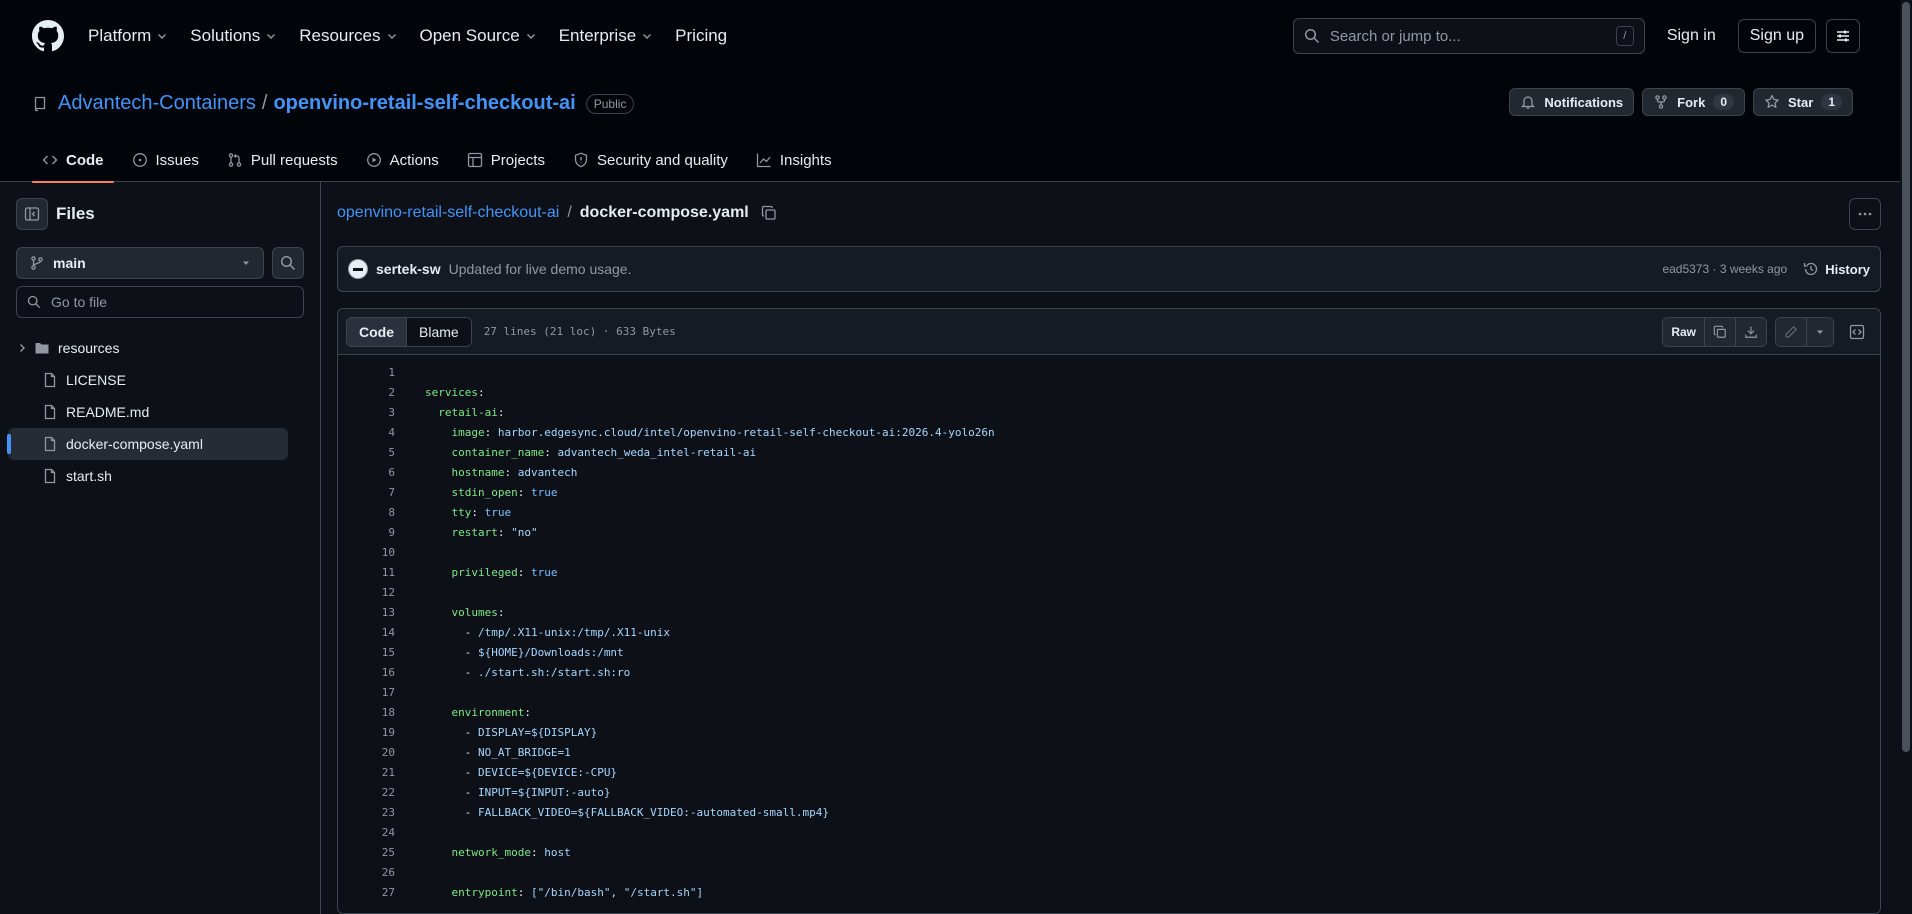 The image size is (1912, 914). Describe the element at coordinates (476, 572) in the screenshot. I see `line-text: privileged: true` at that location.